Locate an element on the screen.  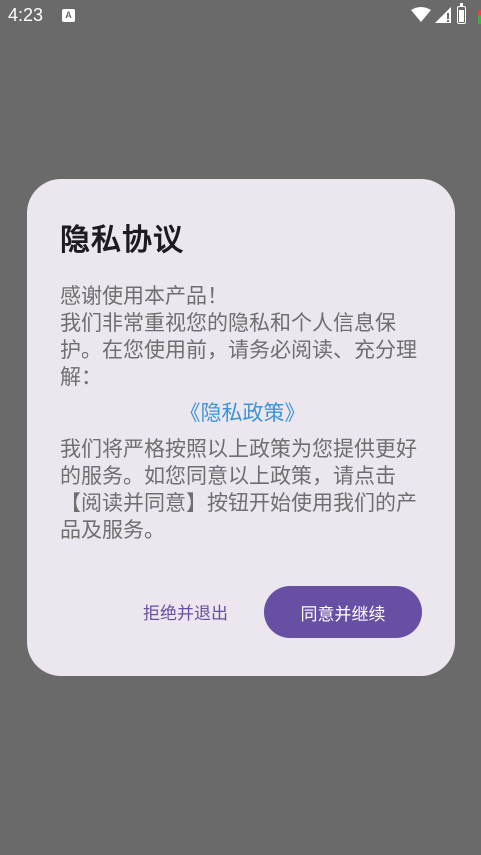
privacy-policy-link: 《隐私政策》 is located at coordinates (242, 413).